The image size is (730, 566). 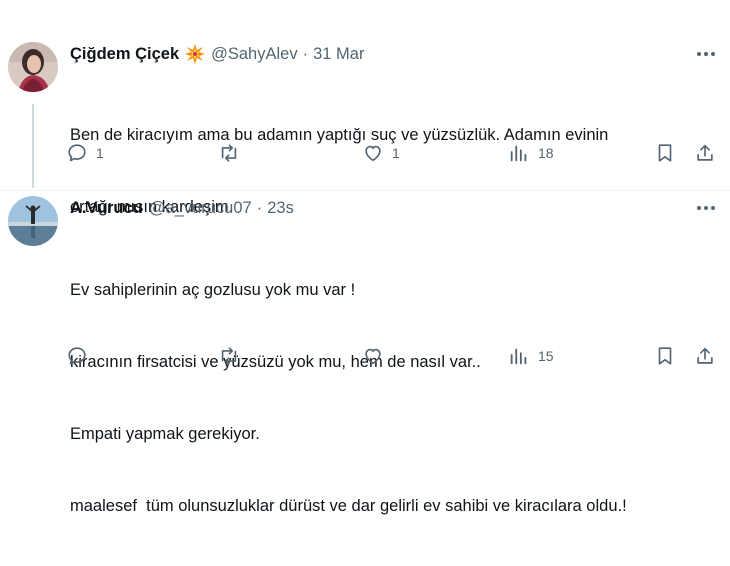 What do you see at coordinates (213, 290) in the screenshot?
I see `tweet-text-line: Ev sahiplerinin aç gozlusu yok mu var !` at bounding box center [213, 290].